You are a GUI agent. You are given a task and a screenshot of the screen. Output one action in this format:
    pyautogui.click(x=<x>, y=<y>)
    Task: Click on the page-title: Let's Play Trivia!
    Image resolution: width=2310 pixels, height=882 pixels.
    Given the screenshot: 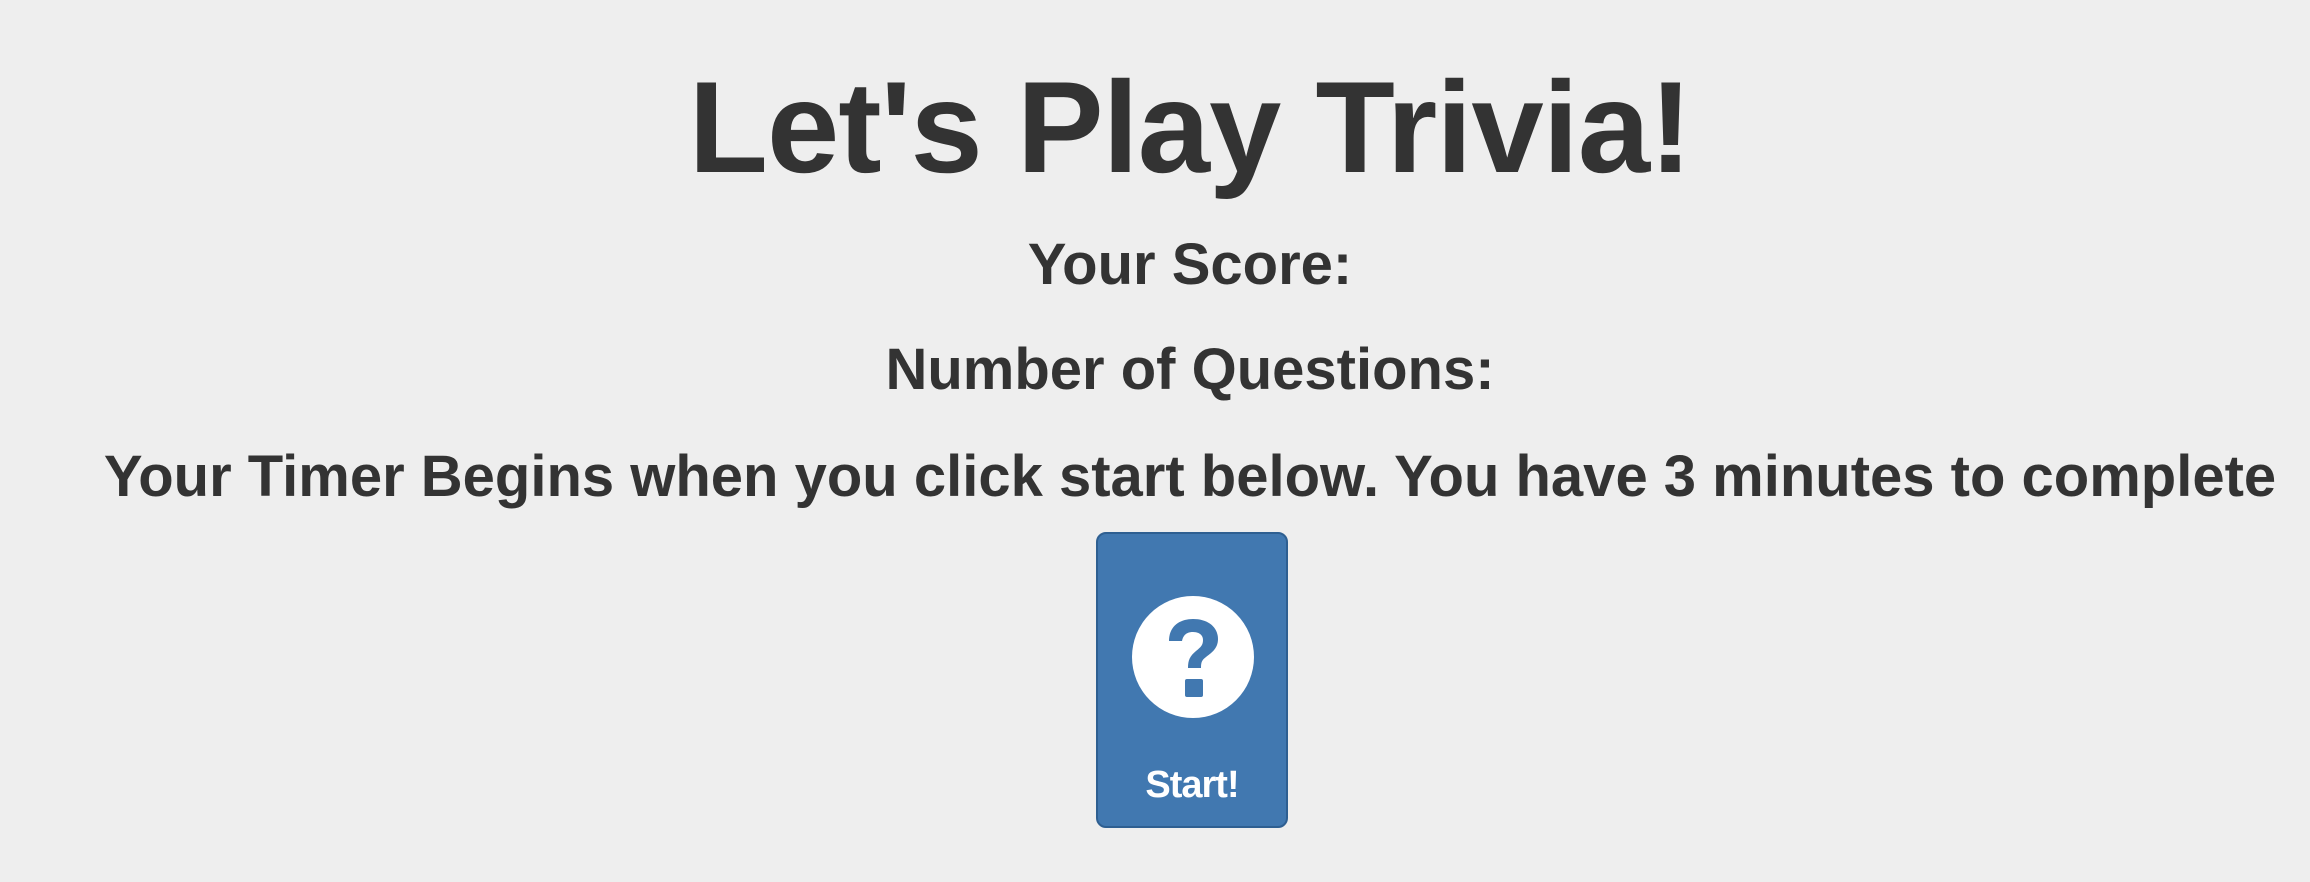 What is the action you would take?
    pyautogui.click(x=1190, y=127)
    